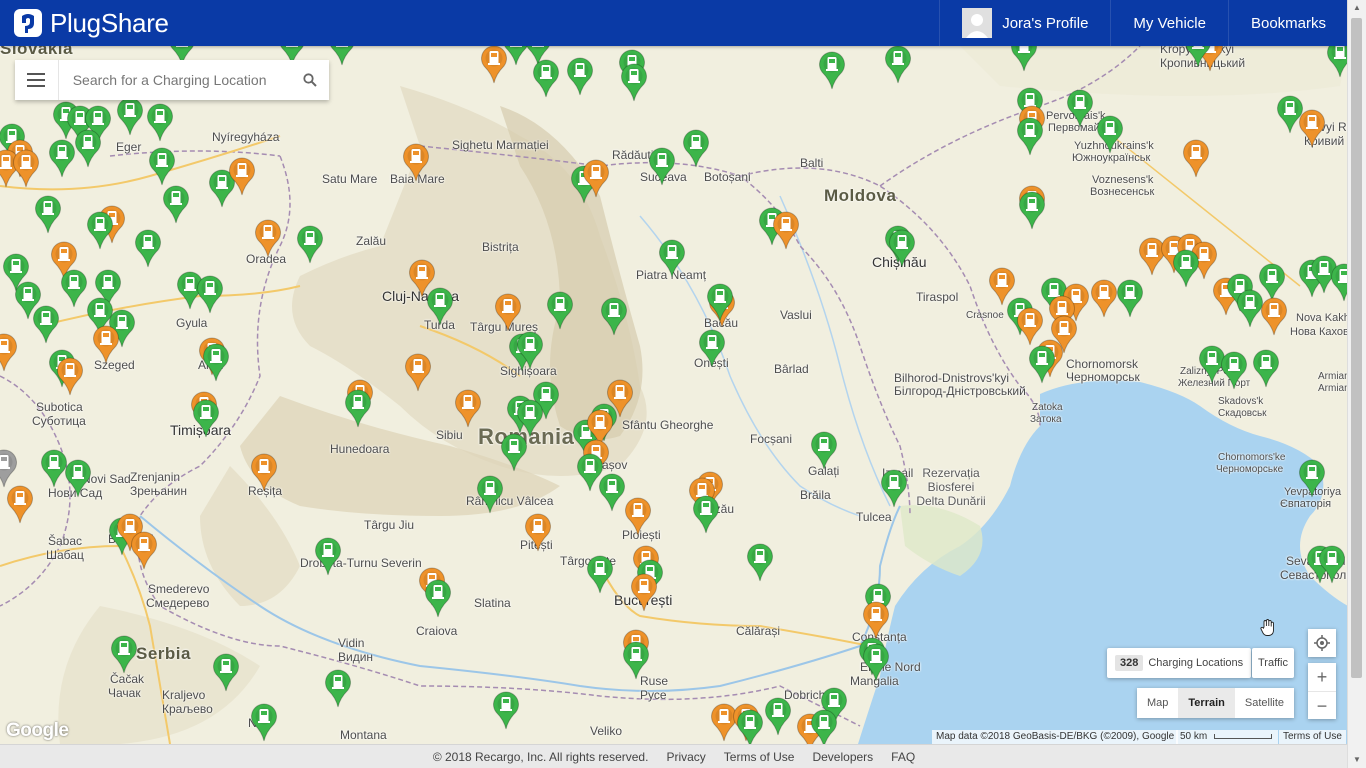  What do you see at coordinates (903, 757) in the screenshot?
I see `footer-link-faq: FAQ` at bounding box center [903, 757].